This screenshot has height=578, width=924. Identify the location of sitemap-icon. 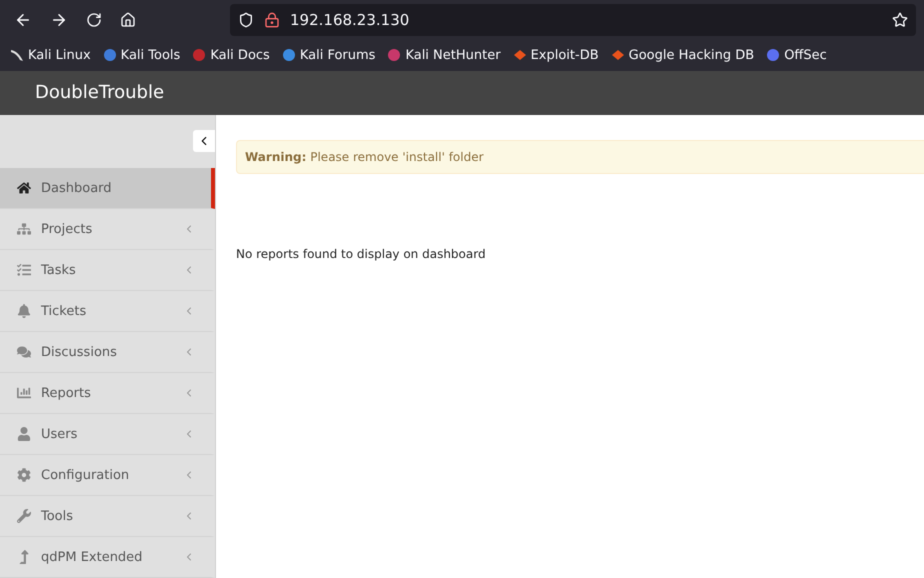
(24, 229).